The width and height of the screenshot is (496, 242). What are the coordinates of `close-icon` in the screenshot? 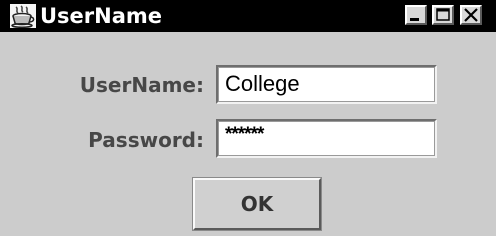 It's located at (471, 15).